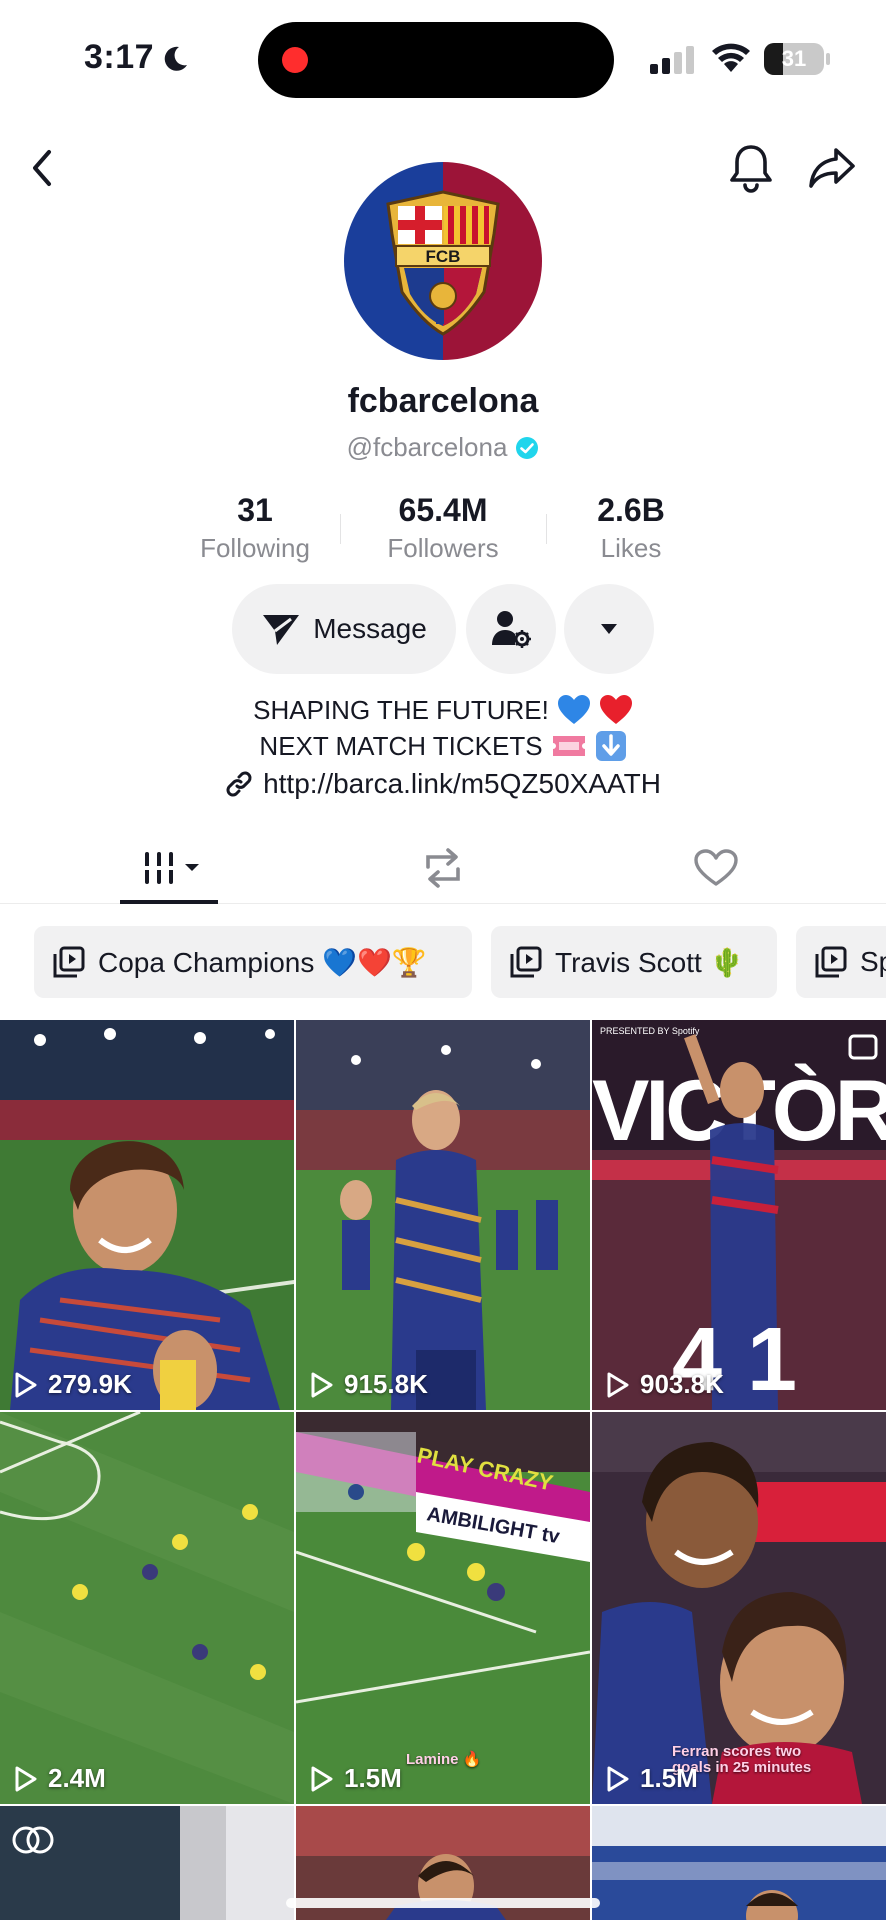  I want to click on send-icon, so click(281, 630).